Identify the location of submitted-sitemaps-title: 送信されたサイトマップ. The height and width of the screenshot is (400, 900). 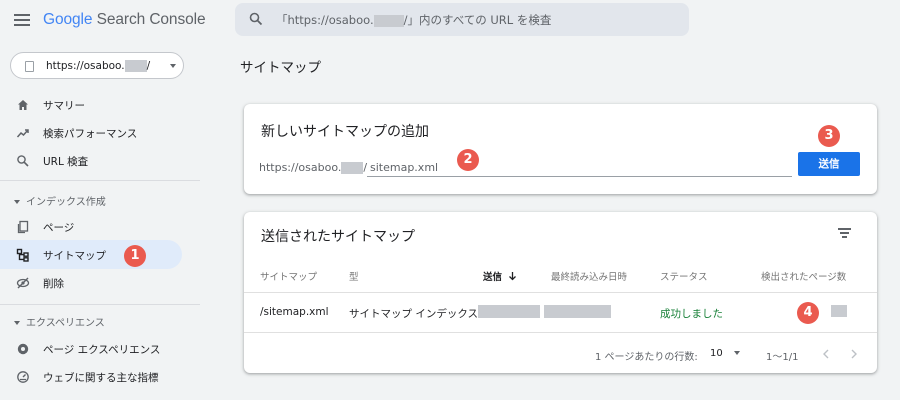
(338, 237).